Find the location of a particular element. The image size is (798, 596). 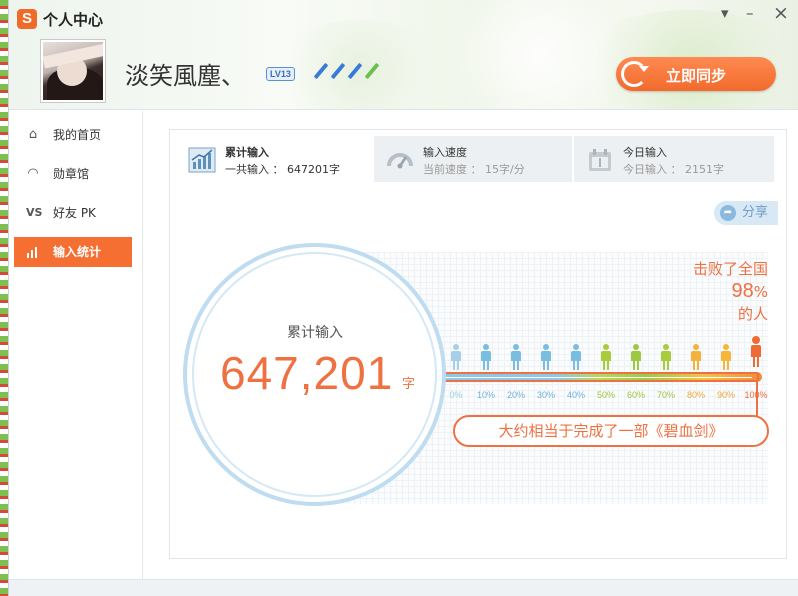

percentile-bar-frame is located at coordinates (598, 377).